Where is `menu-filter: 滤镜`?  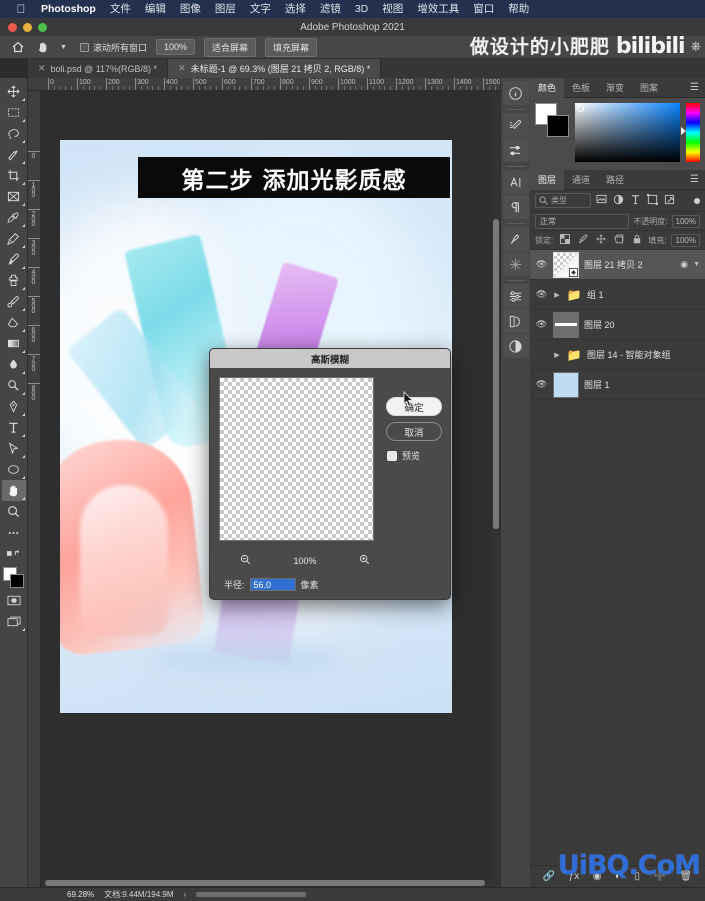 menu-filter: 滤镜 is located at coordinates (330, 9).